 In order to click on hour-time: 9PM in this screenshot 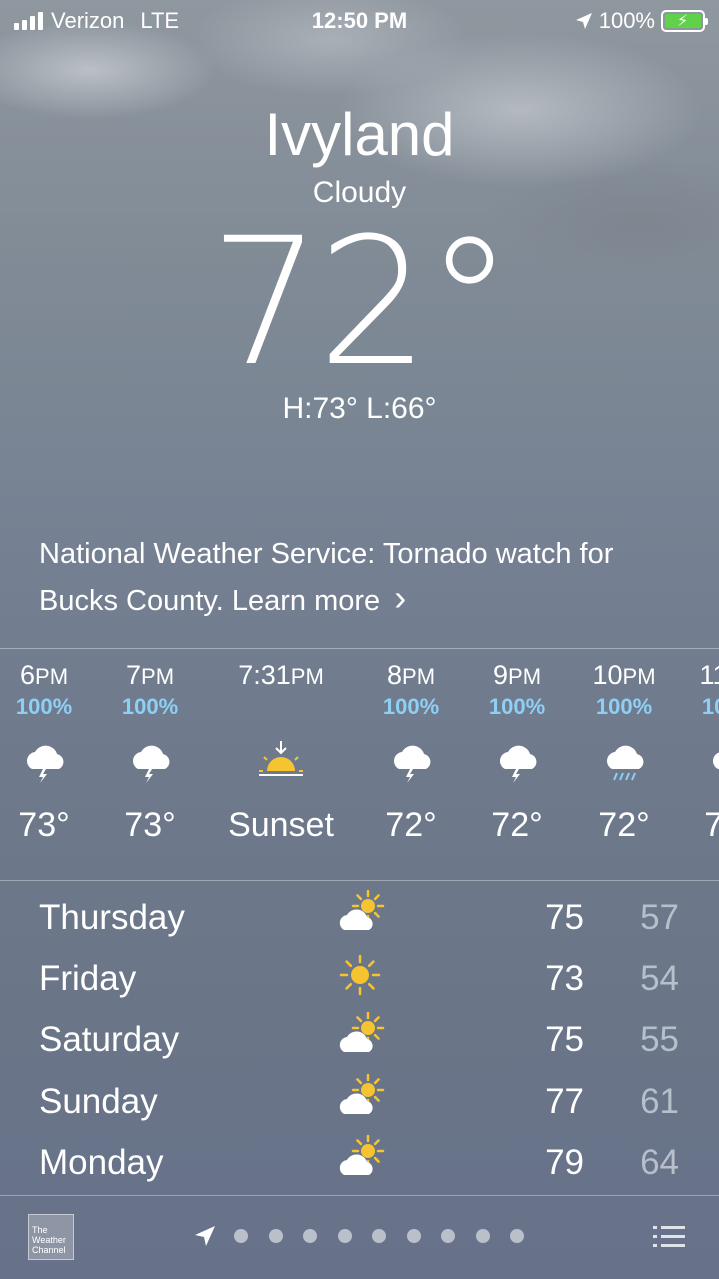, I will do `click(517, 675)`.